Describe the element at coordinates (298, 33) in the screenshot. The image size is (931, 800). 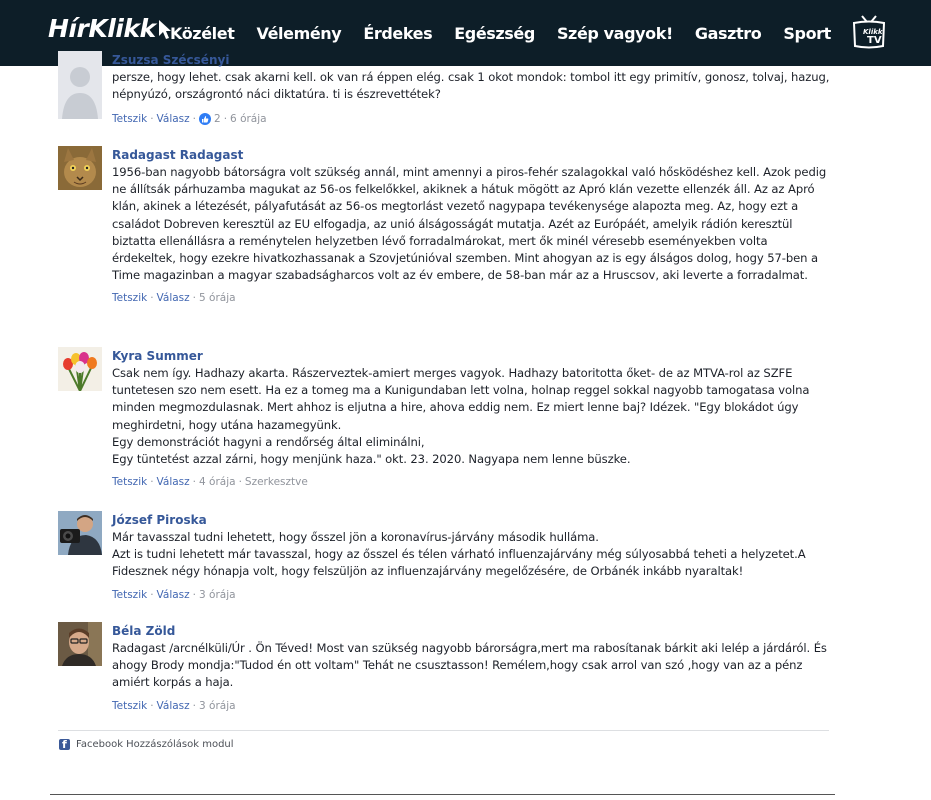
I see `nav-item-velemeny: Vélemény` at that location.